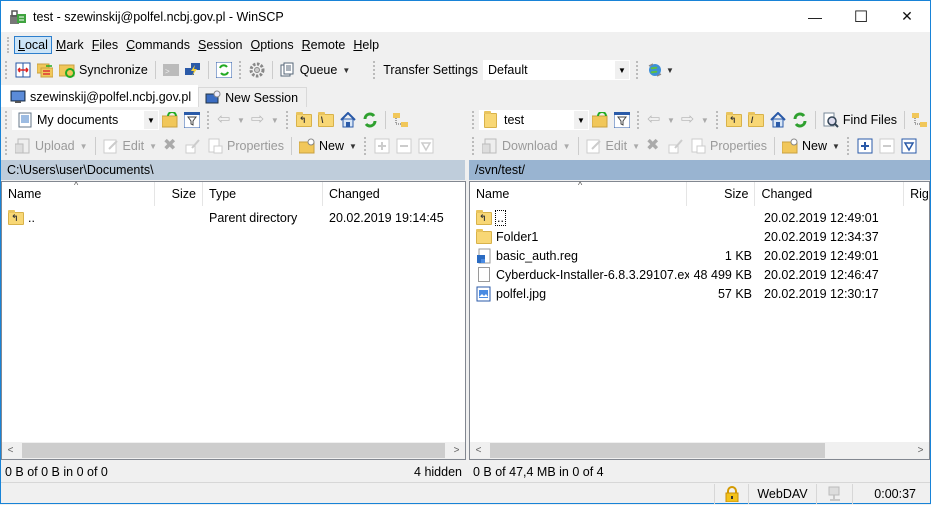  Describe the element at coordinates (393, 194) in the screenshot. I see `local-col-changed: Changed` at that location.